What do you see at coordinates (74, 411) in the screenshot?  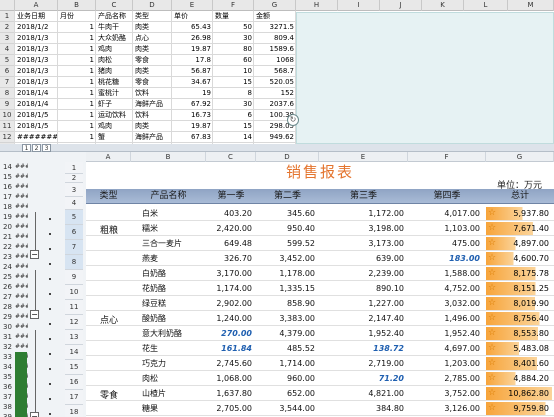 I see `report-row-header: 18` at bounding box center [74, 411].